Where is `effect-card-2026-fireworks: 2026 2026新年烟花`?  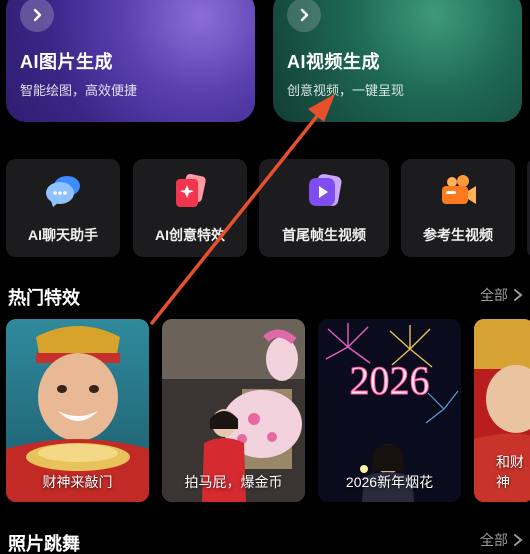 effect-card-2026-fireworks: 2026 2026新年烟花 is located at coordinates (389, 410).